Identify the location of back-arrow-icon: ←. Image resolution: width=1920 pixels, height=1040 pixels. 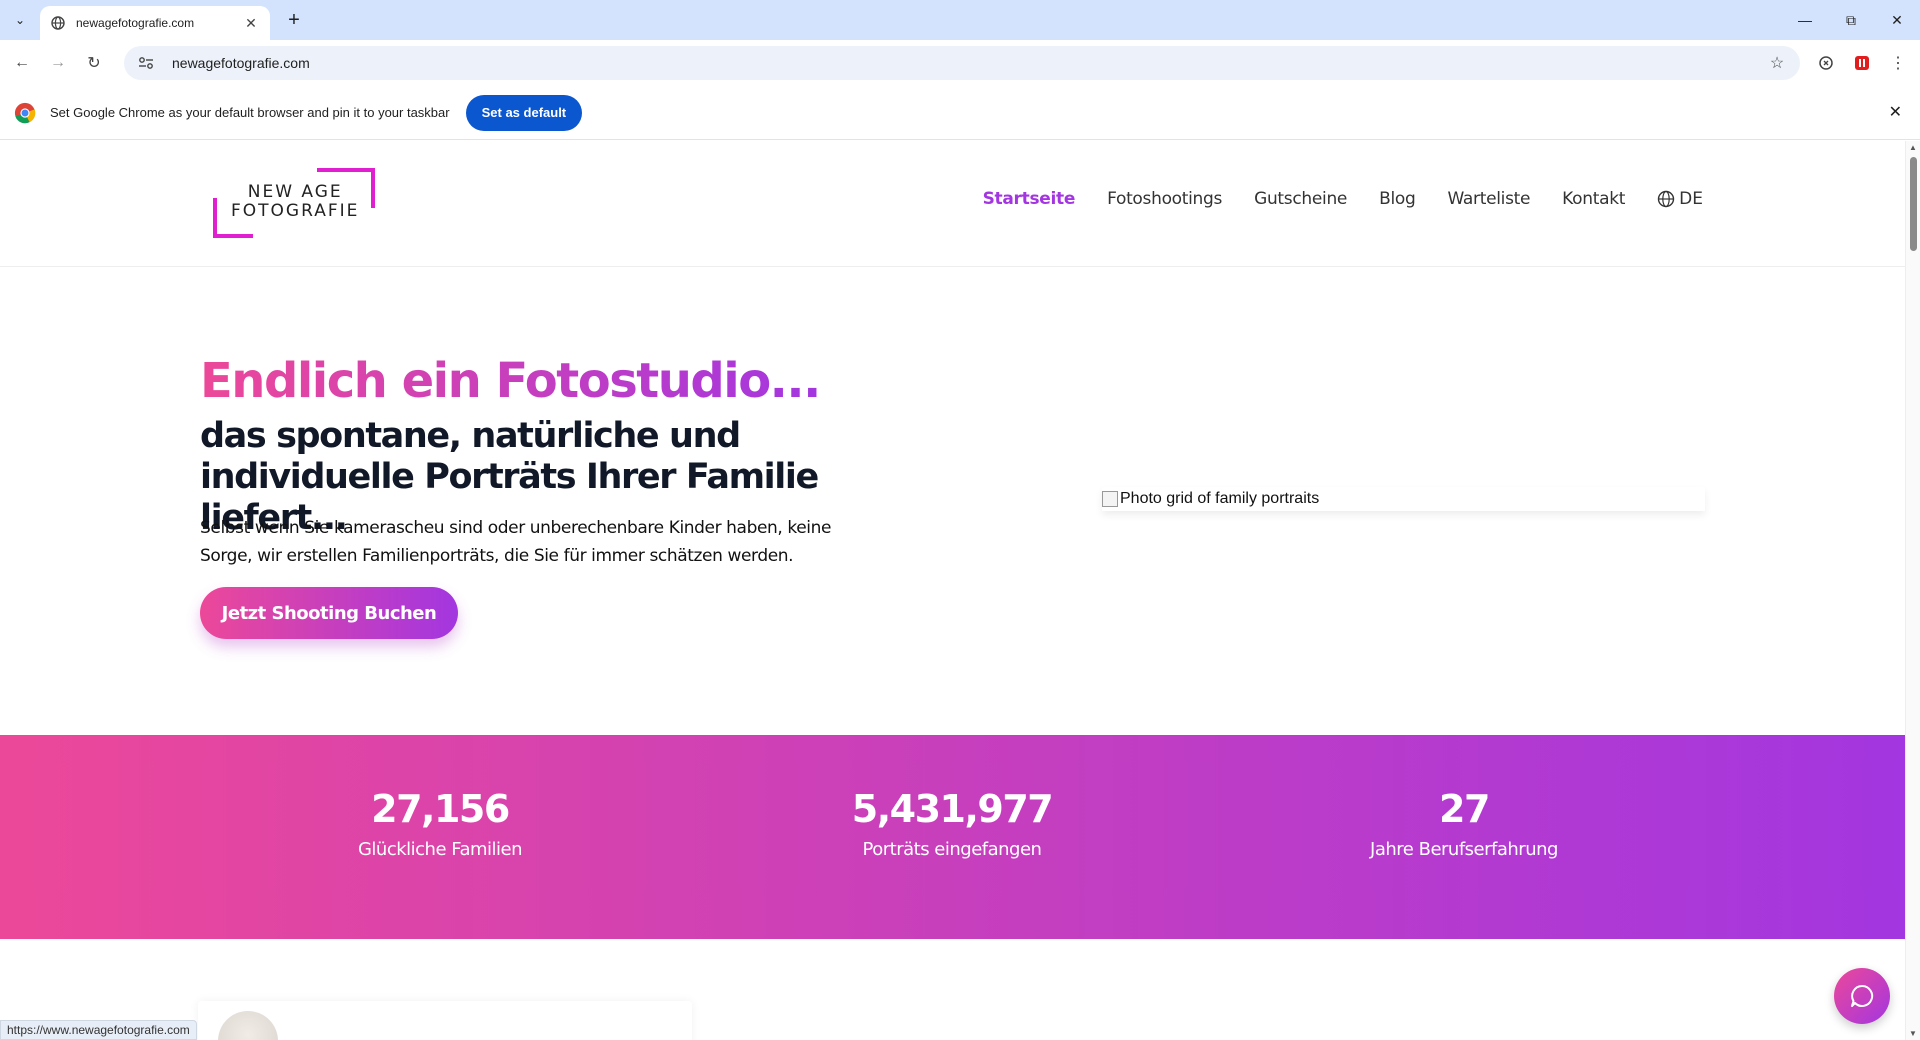
(22, 63).